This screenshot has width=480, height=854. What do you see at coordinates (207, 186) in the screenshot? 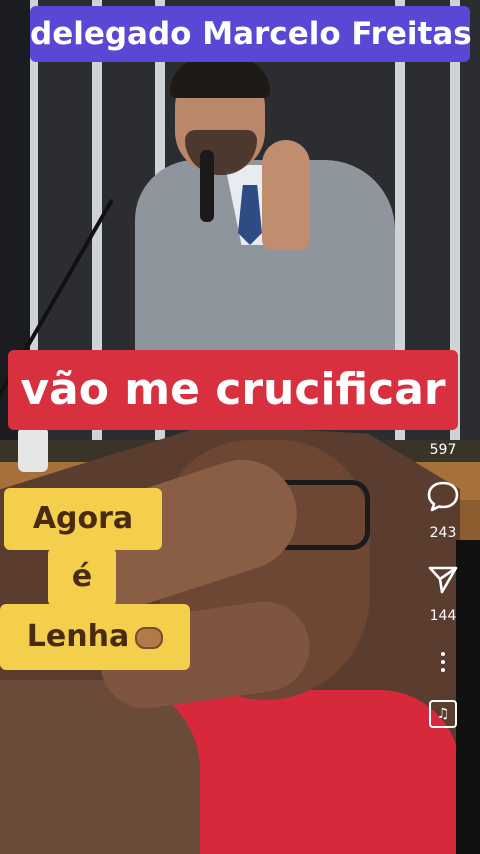
I see `microphone` at bounding box center [207, 186].